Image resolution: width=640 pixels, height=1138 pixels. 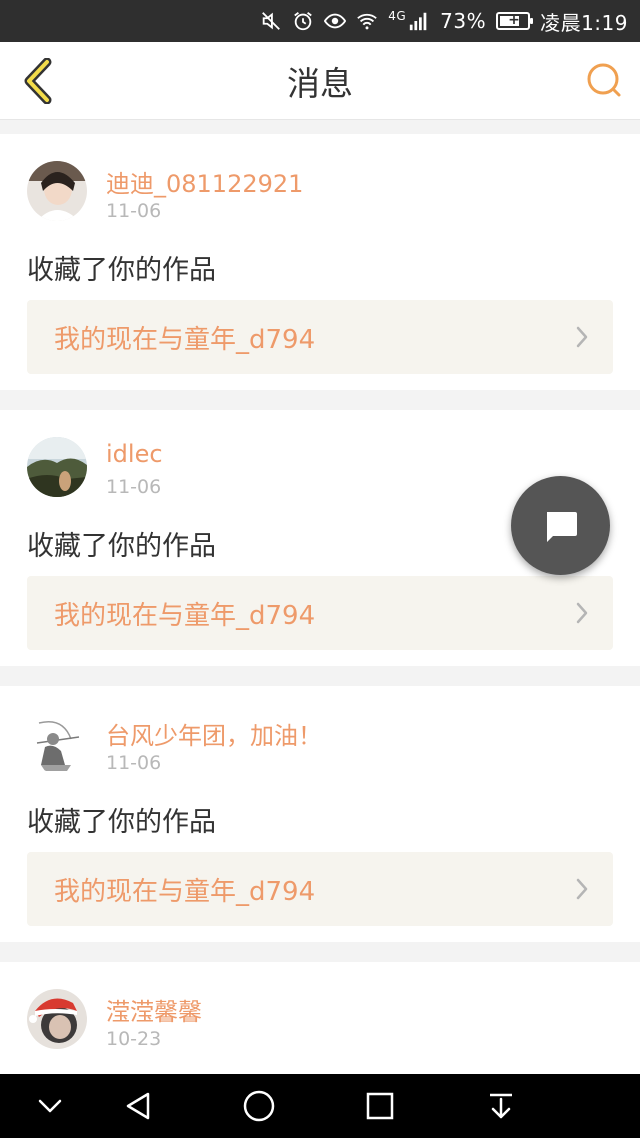 I want to click on home-circle-icon, so click(x=259, y=1106).